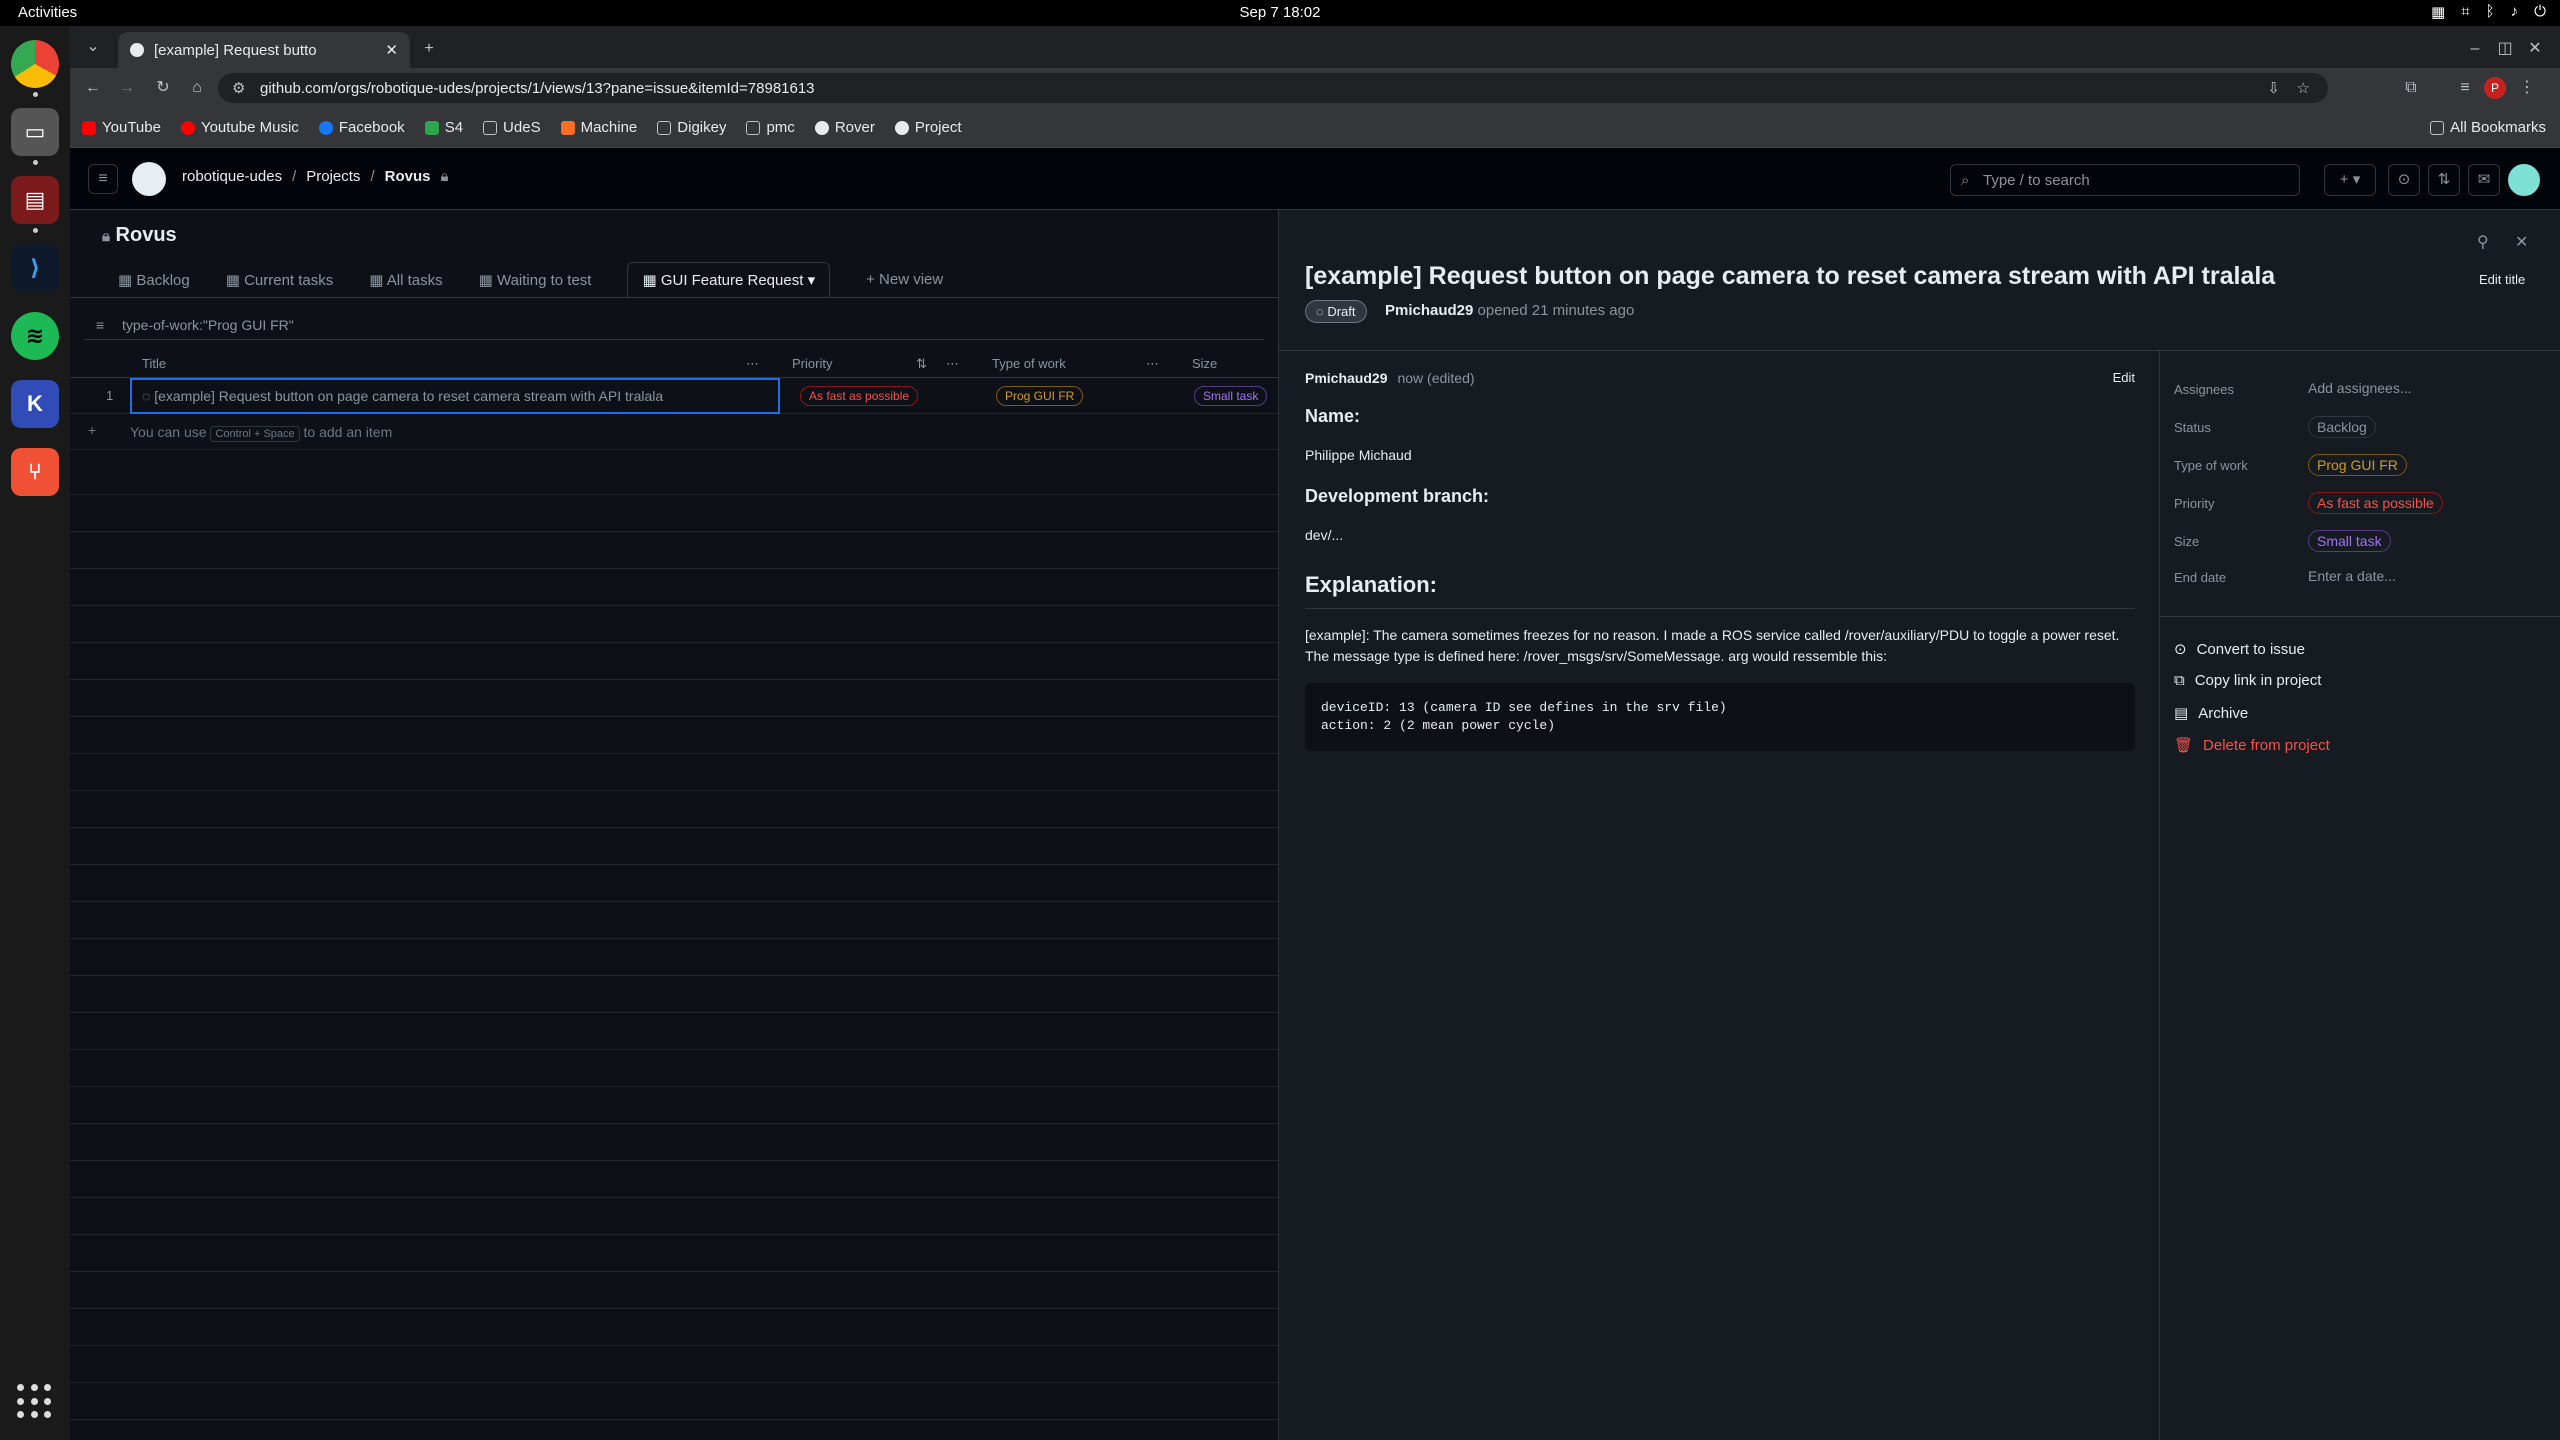 Image resolution: width=2560 pixels, height=1440 pixels. I want to click on bookmark-digikey: Digikey, so click(691, 127).